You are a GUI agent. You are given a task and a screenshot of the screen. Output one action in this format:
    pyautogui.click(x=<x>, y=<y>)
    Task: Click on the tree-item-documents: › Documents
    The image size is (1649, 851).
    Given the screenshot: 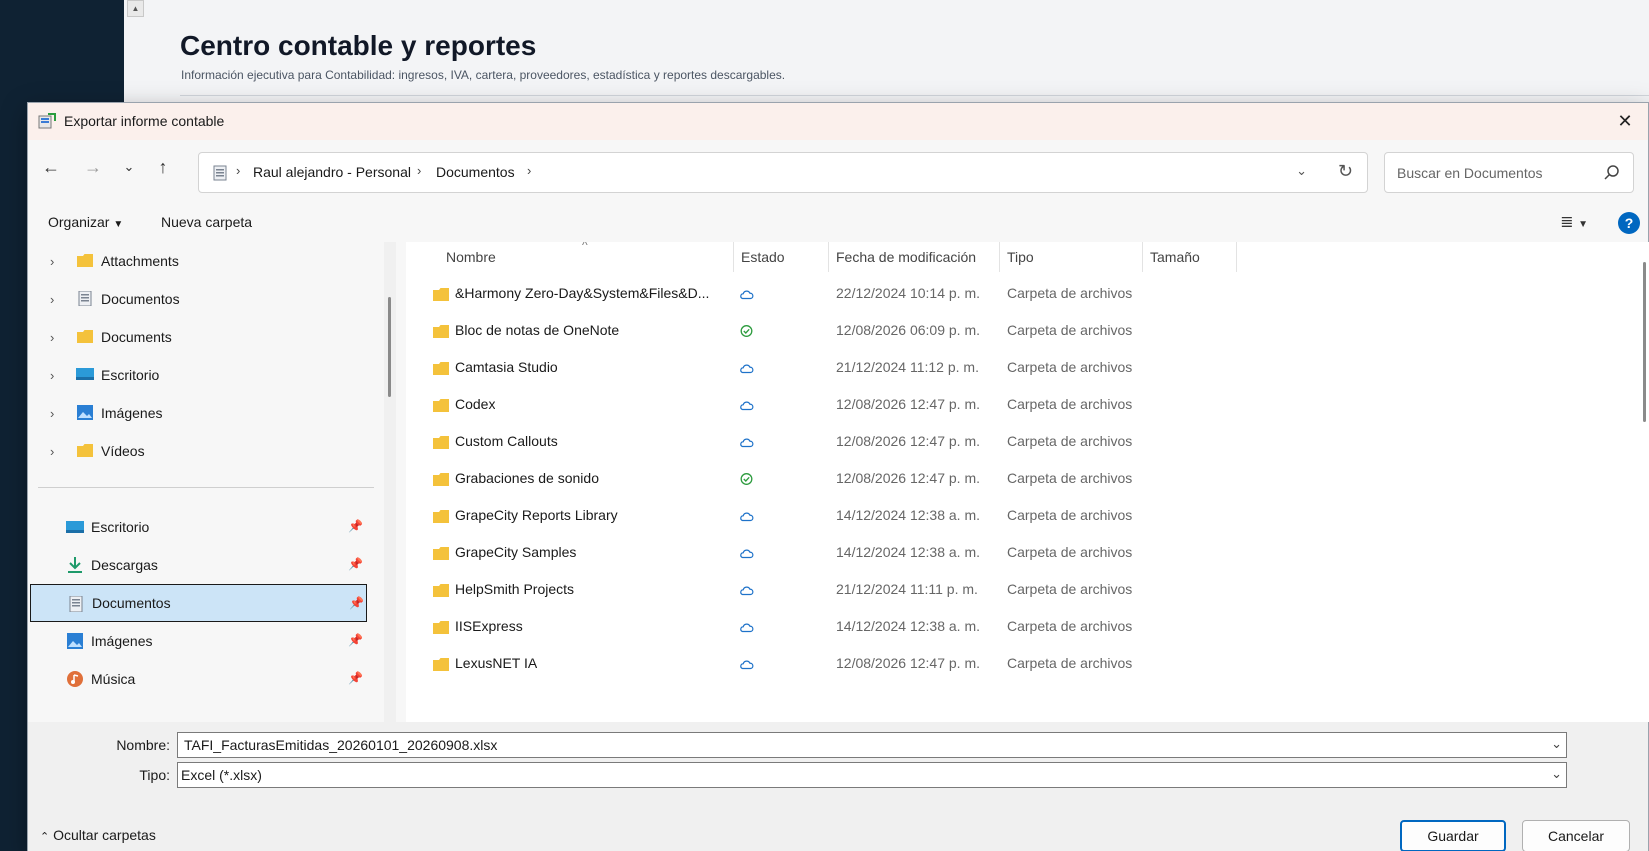 What is the action you would take?
    pyautogui.click(x=206, y=337)
    